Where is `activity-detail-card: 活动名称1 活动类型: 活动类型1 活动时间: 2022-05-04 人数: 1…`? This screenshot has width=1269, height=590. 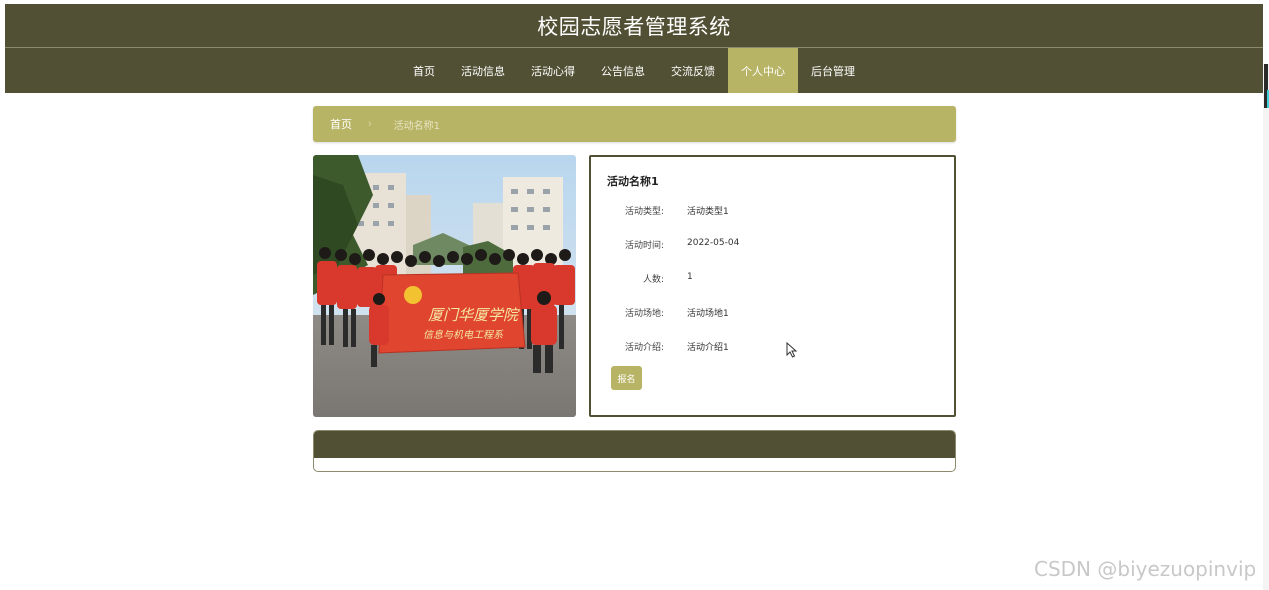 activity-detail-card: 活动名称1 活动类型: 活动类型1 活动时间: 2022-05-04 人数: 1… is located at coordinates (772, 286).